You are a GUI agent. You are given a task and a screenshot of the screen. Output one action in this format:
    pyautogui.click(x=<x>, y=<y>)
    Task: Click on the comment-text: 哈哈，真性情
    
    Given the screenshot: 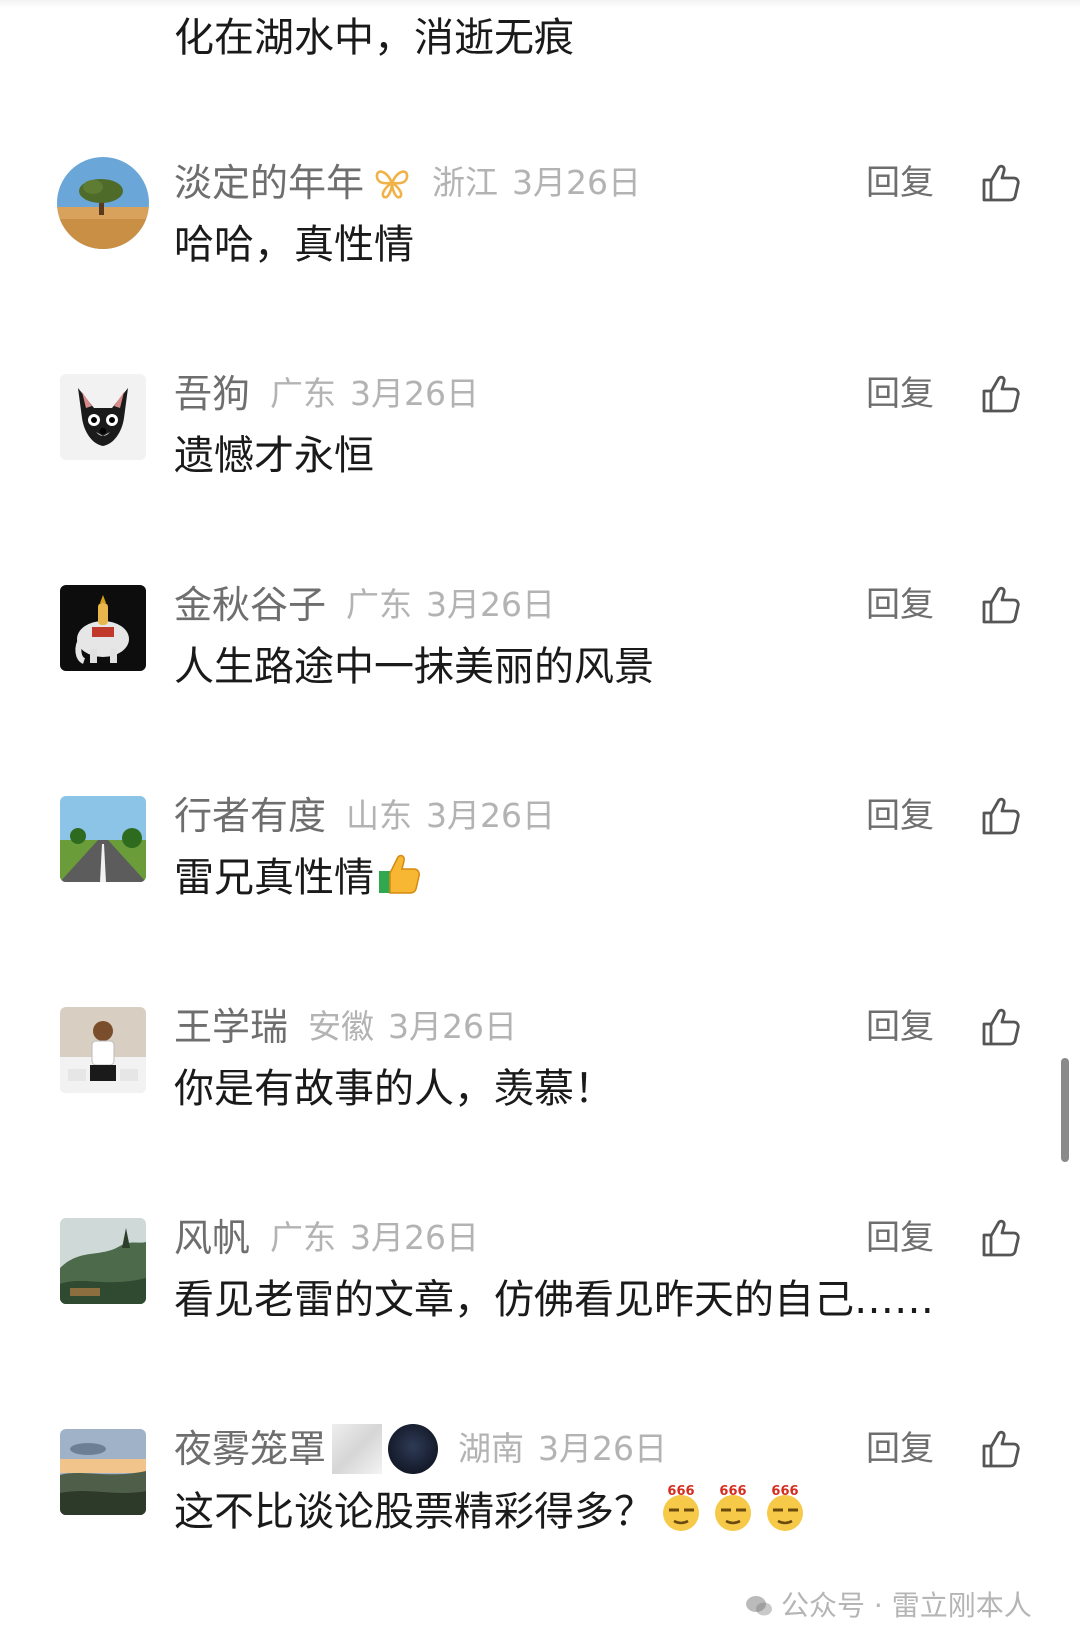 What is the action you would take?
    pyautogui.click(x=294, y=245)
    